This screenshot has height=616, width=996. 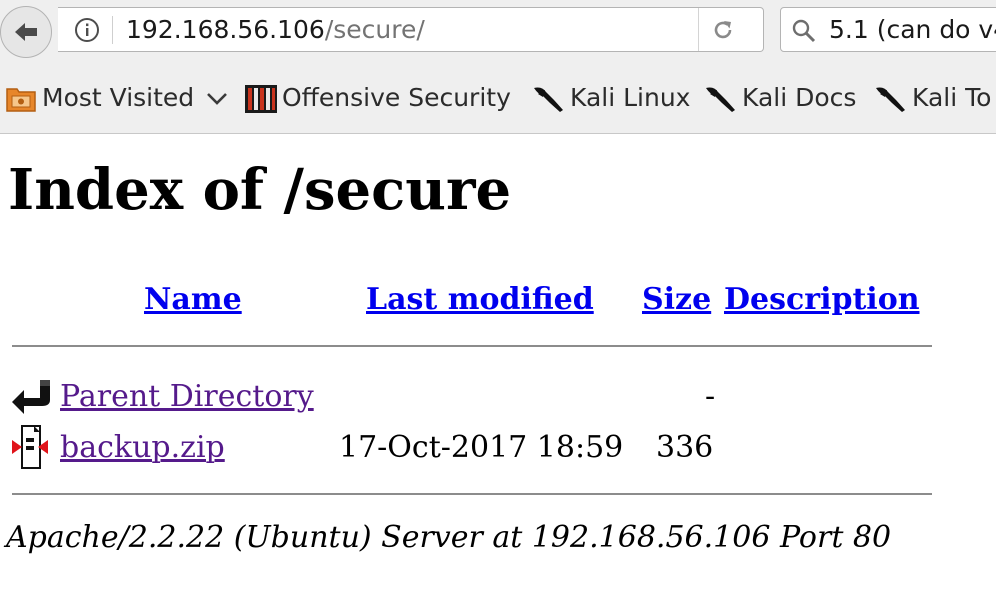 I want to click on bookmark-label: Kali To, so click(x=952, y=97).